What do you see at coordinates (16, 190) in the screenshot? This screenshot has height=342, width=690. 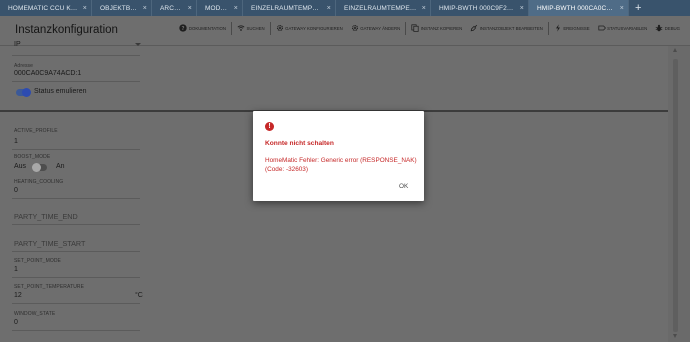 I see `heating-cooling-value: 0` at bounding box center [16, 190].